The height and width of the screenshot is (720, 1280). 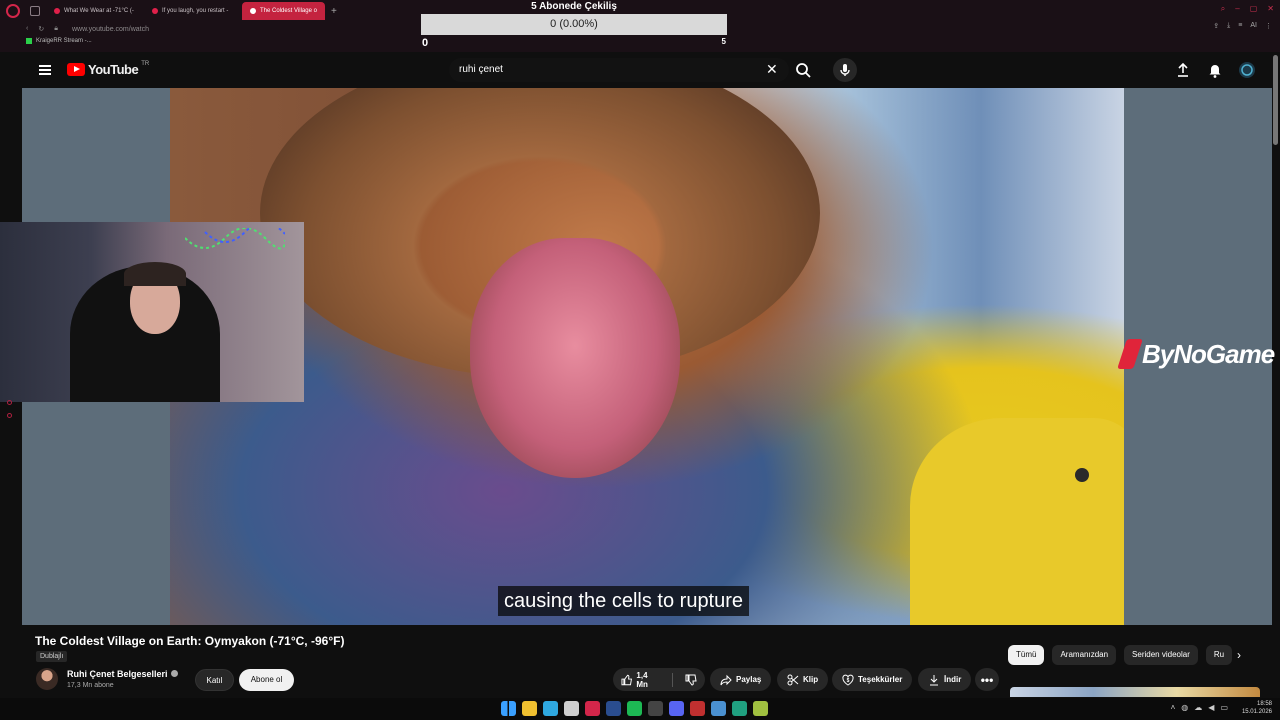 I want to click on more-actions-button: •••, so click(x=987, y=679).